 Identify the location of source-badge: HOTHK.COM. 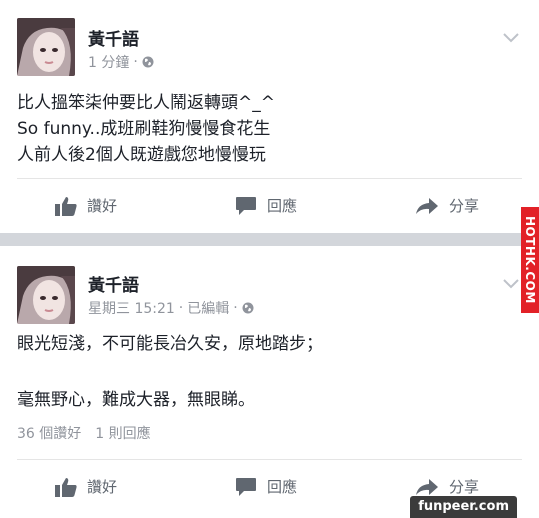
(530, 260).